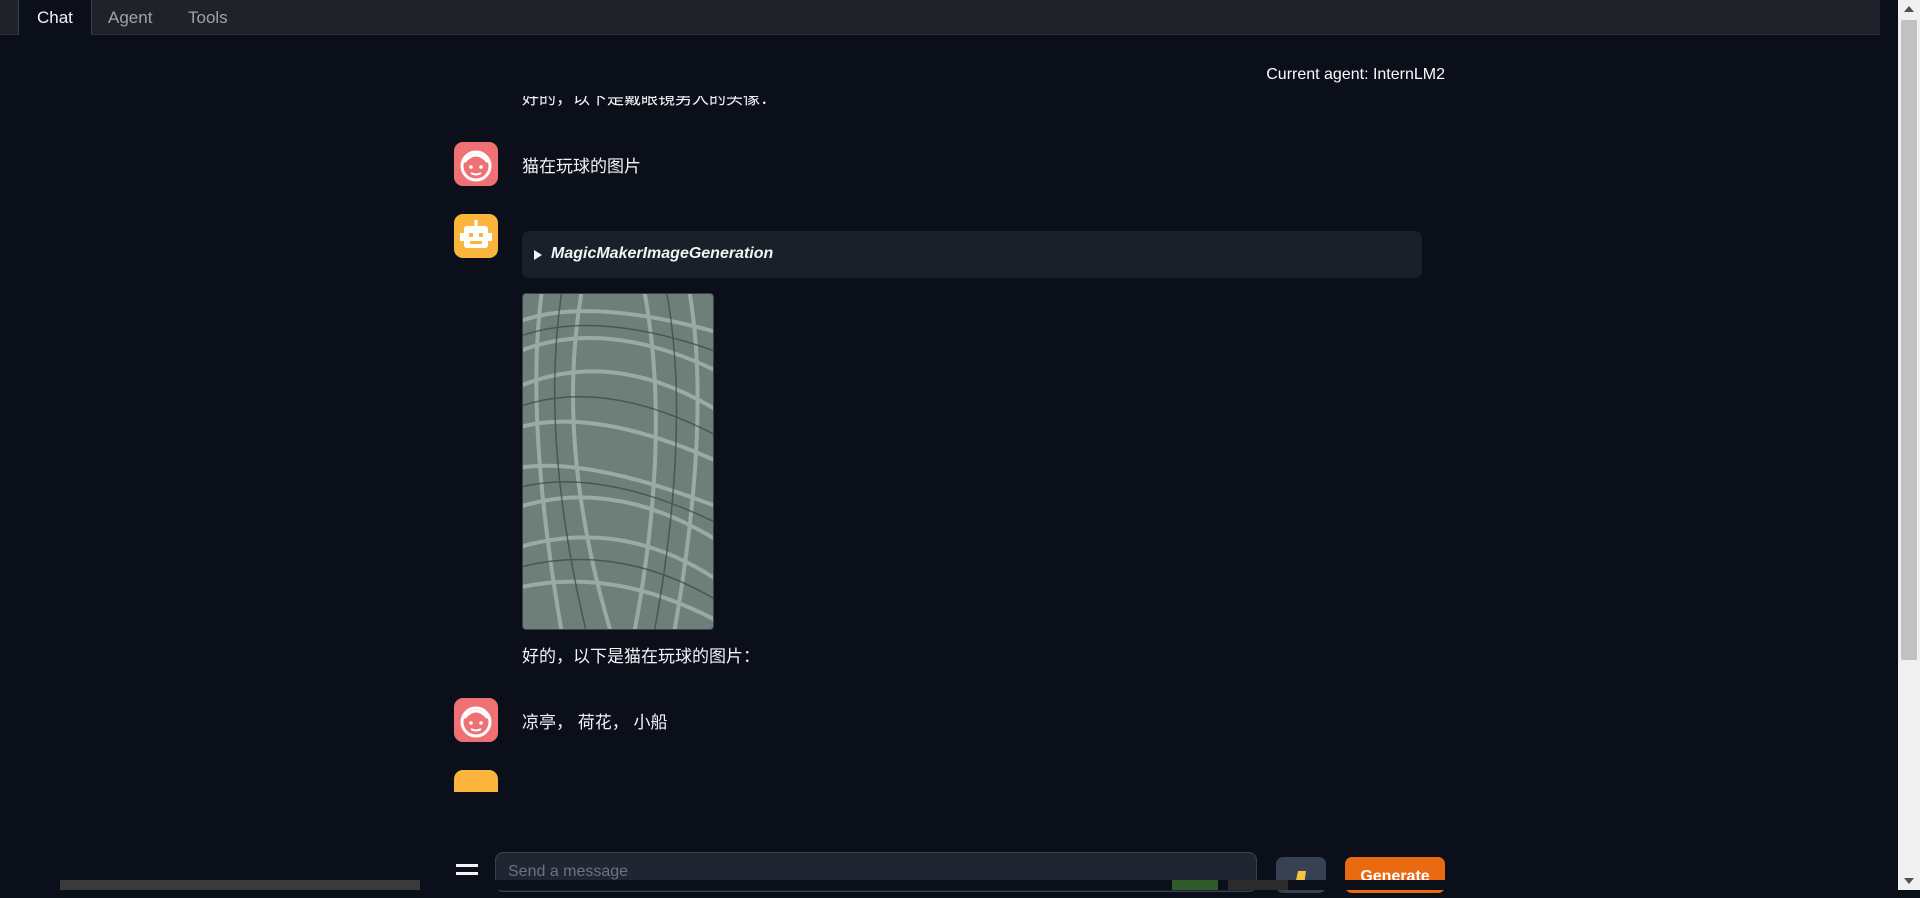 This screenshot has width=1920, height=898. Describe the element at coordinates (1909, 881) in the screenshot. I see `scroll-down-icon` at that location.